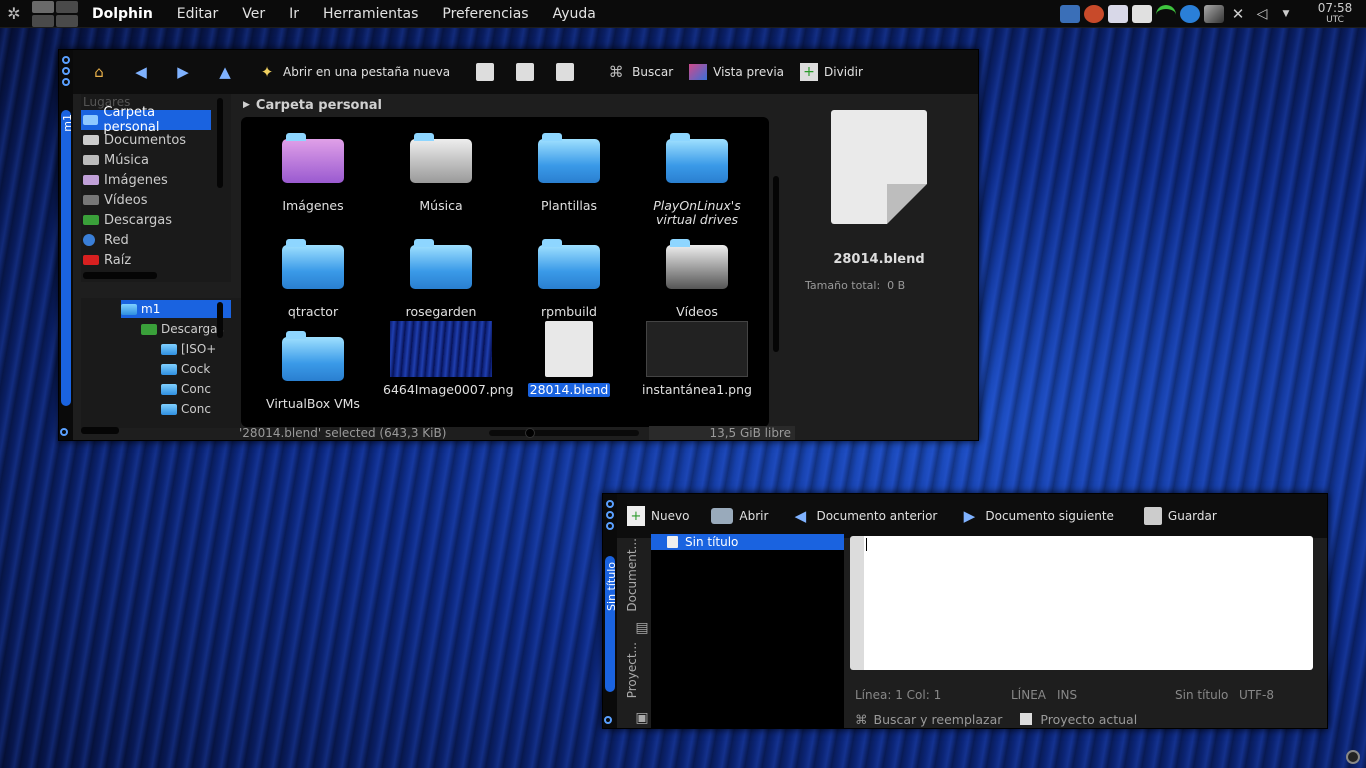 Image resolution: width=1366 pixels, height=768 pixels. I want to click on up-button: ▲, so click(228, 72).